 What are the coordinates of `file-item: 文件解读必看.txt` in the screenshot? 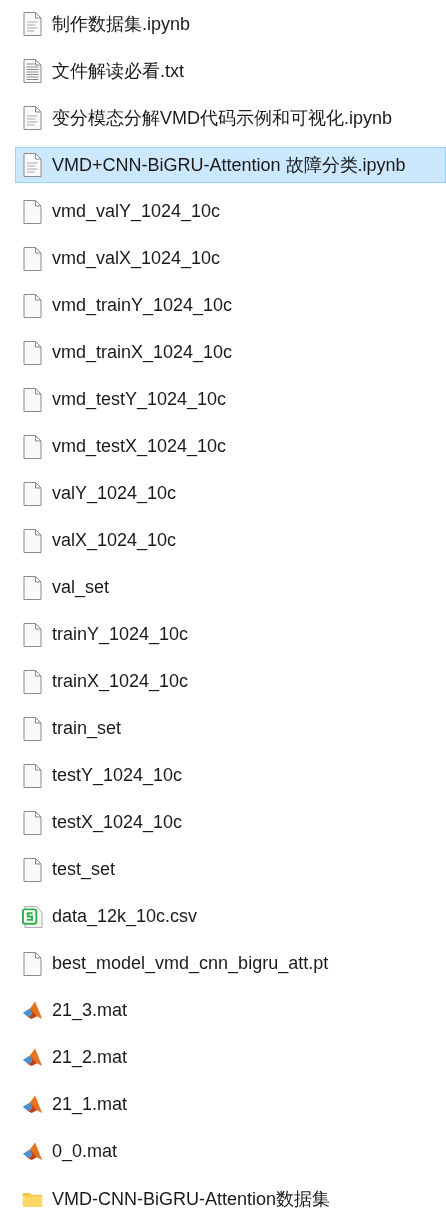 It's located at (230, 70).